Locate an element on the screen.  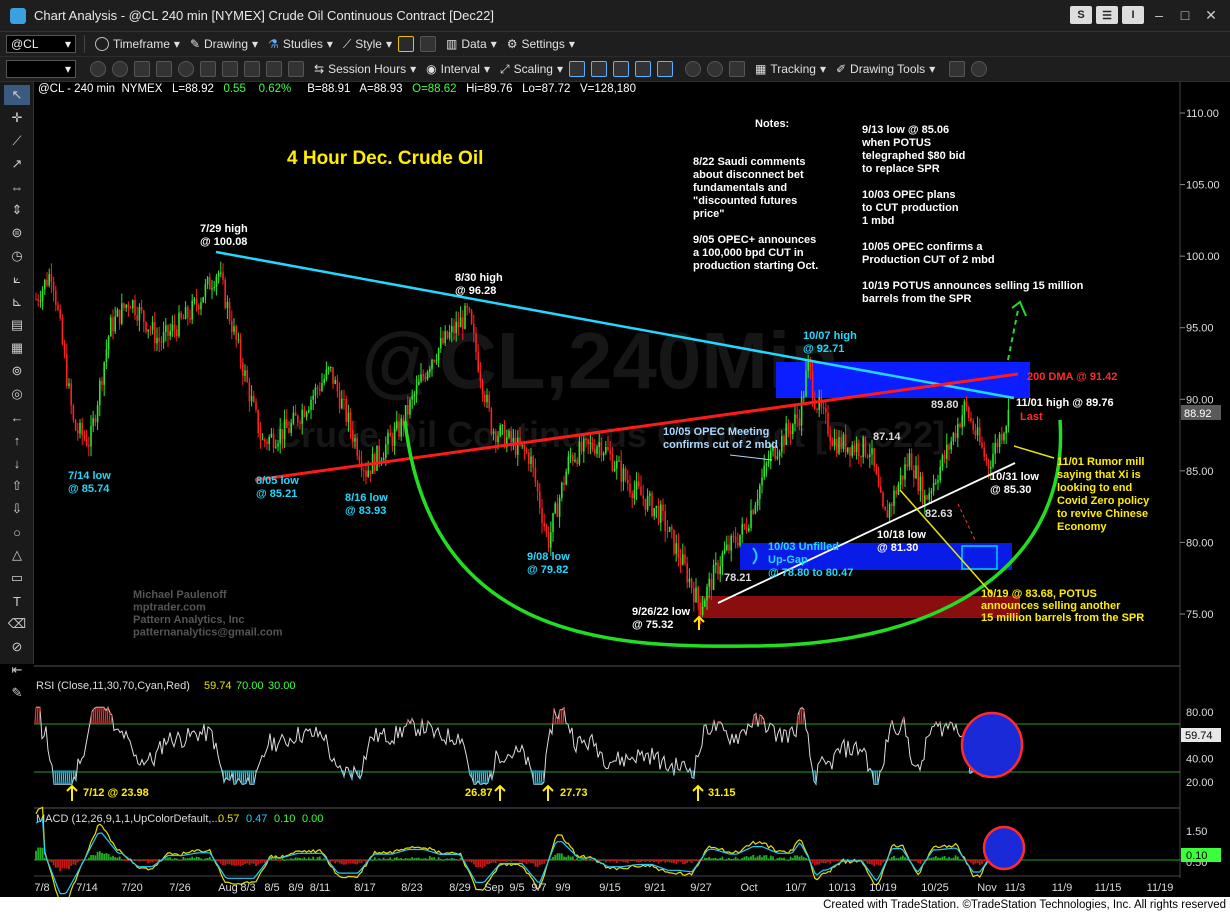
tracking-menu: ▦ Tracking ▾ is located at coordinates (790, 69).